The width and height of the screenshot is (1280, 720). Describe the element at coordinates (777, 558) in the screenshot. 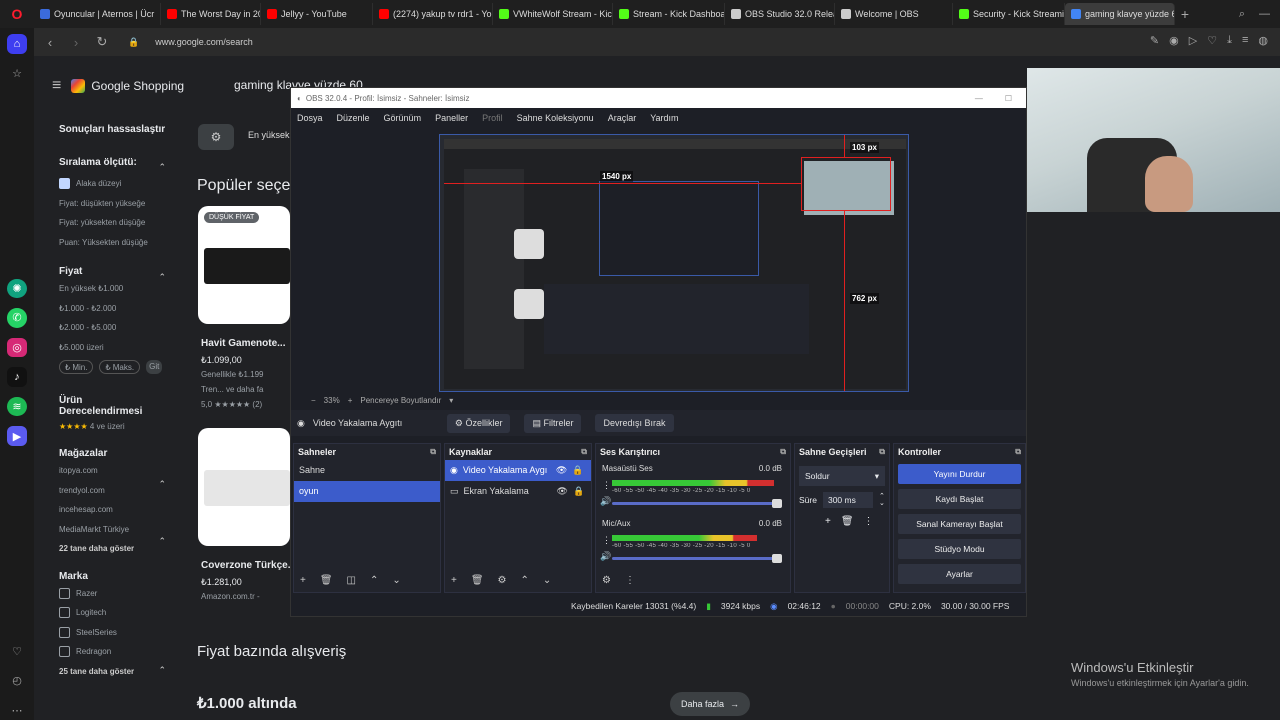

I see `slider-knob` at that location.